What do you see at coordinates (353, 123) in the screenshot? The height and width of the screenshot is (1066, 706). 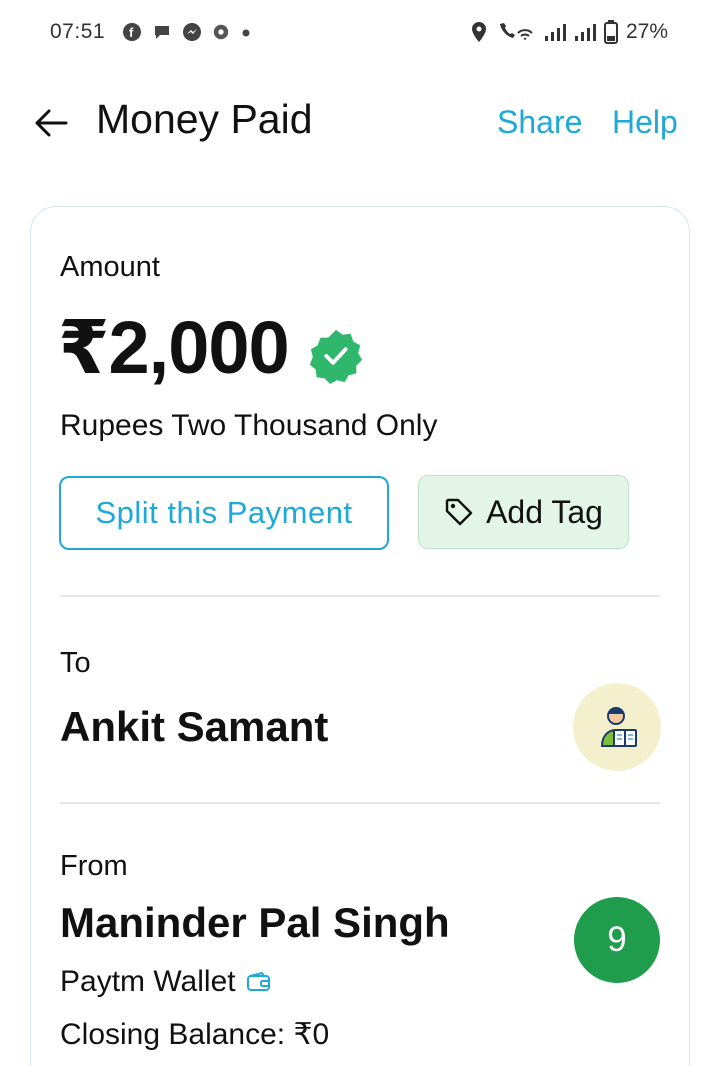 I see `app-header: Money Paid Share Help` at bounding box center [353, 123].